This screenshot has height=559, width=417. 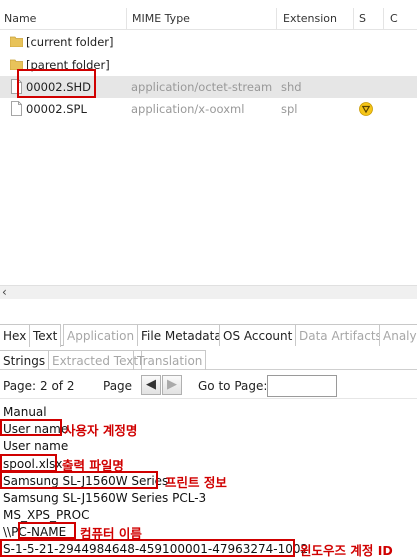 I want to click on folder-icon, so click(x=16, y=41).